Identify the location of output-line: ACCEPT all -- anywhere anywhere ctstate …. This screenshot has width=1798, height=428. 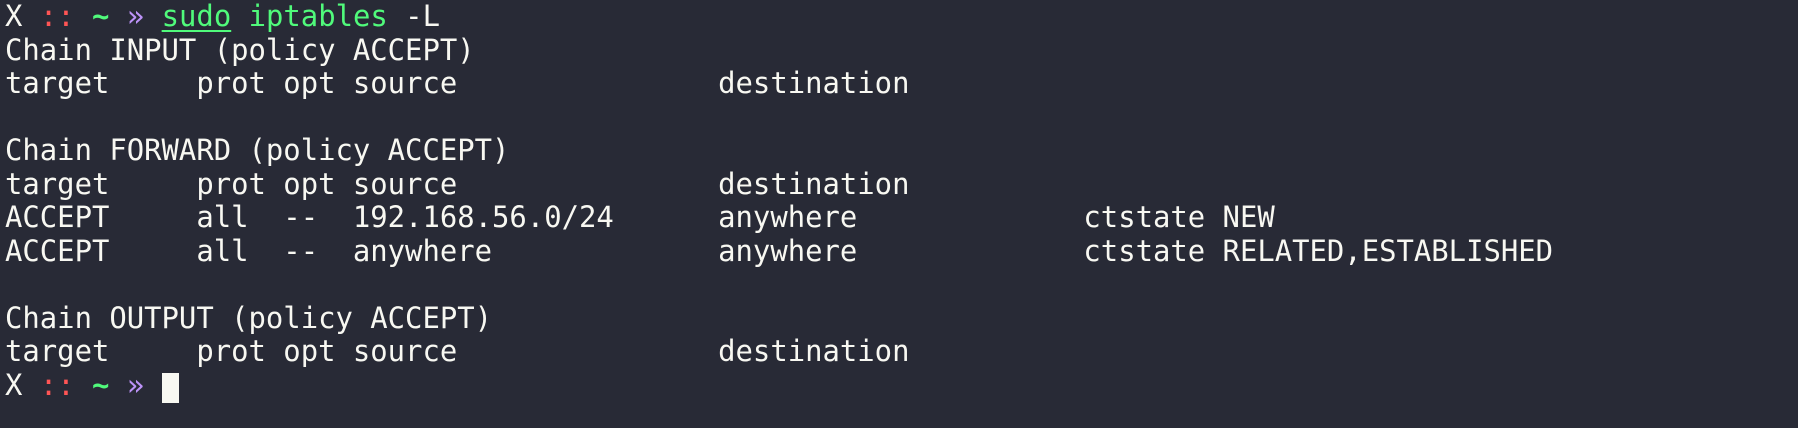
(779, 250).